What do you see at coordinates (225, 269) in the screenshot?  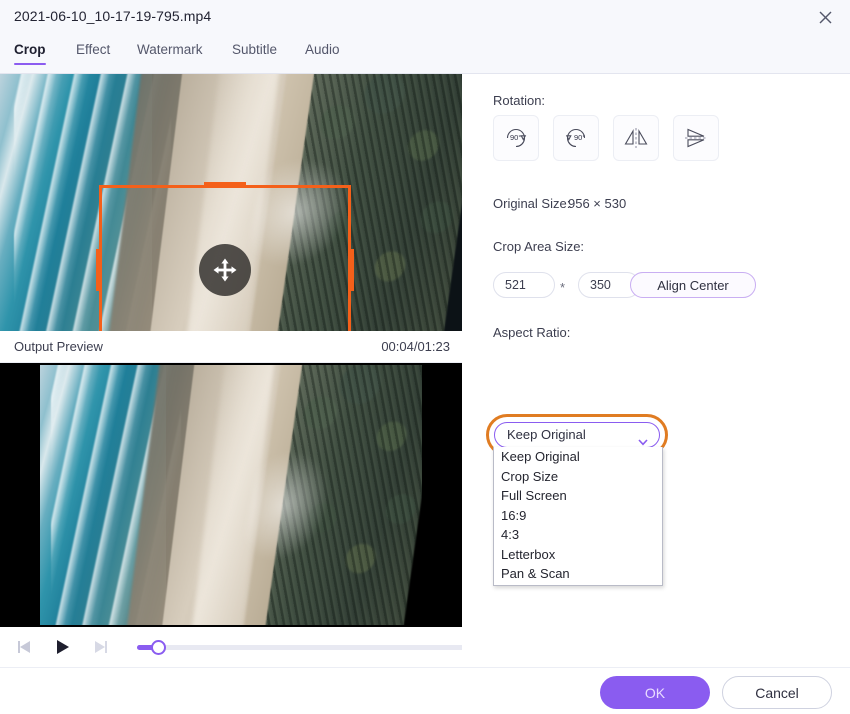 I see `move-arrows-icon` at bounding box center [225, 269].